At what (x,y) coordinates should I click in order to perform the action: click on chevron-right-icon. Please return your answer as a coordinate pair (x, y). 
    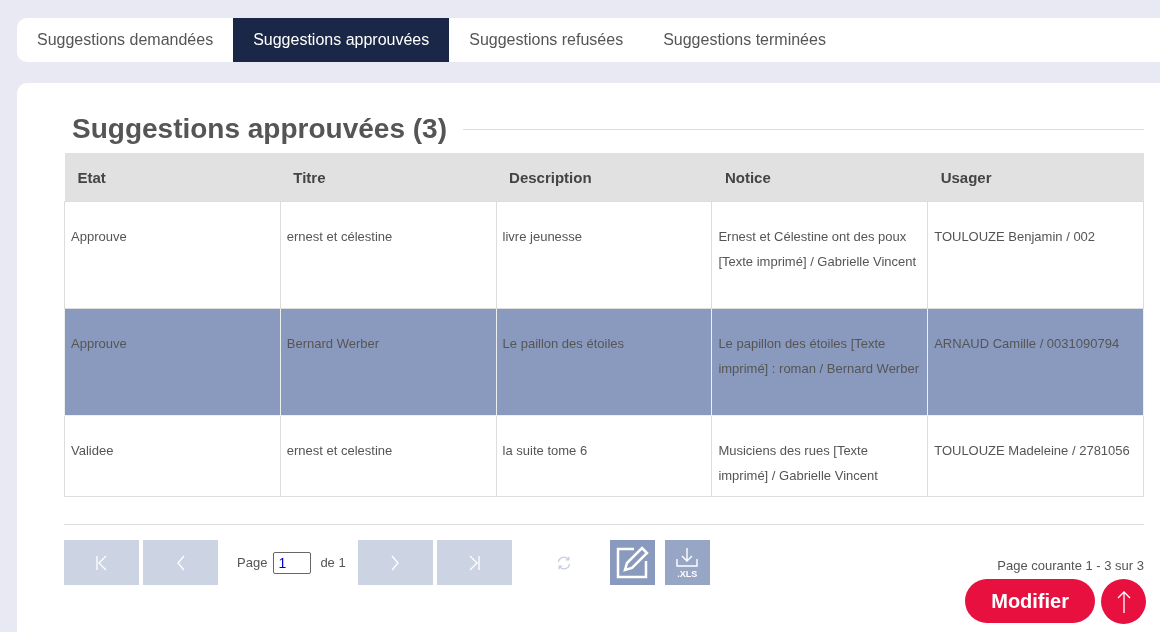
    Looking at the image, I should click on (395, 562).